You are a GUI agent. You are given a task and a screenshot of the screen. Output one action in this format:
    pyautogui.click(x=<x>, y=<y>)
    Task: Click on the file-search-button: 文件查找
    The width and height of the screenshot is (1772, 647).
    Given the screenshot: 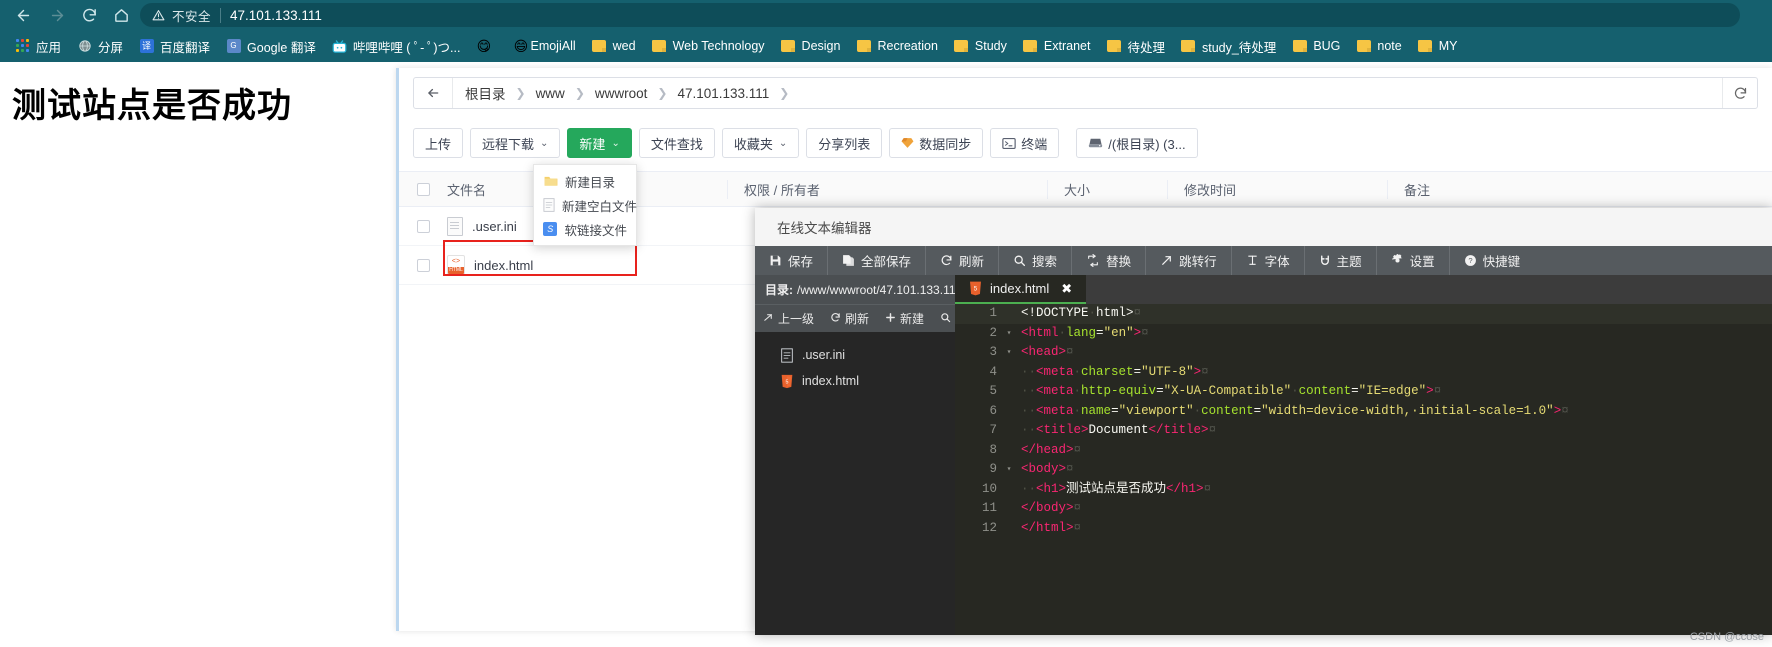 What is the action you would take?
    pyautogui.click(x=676, y=143)
    